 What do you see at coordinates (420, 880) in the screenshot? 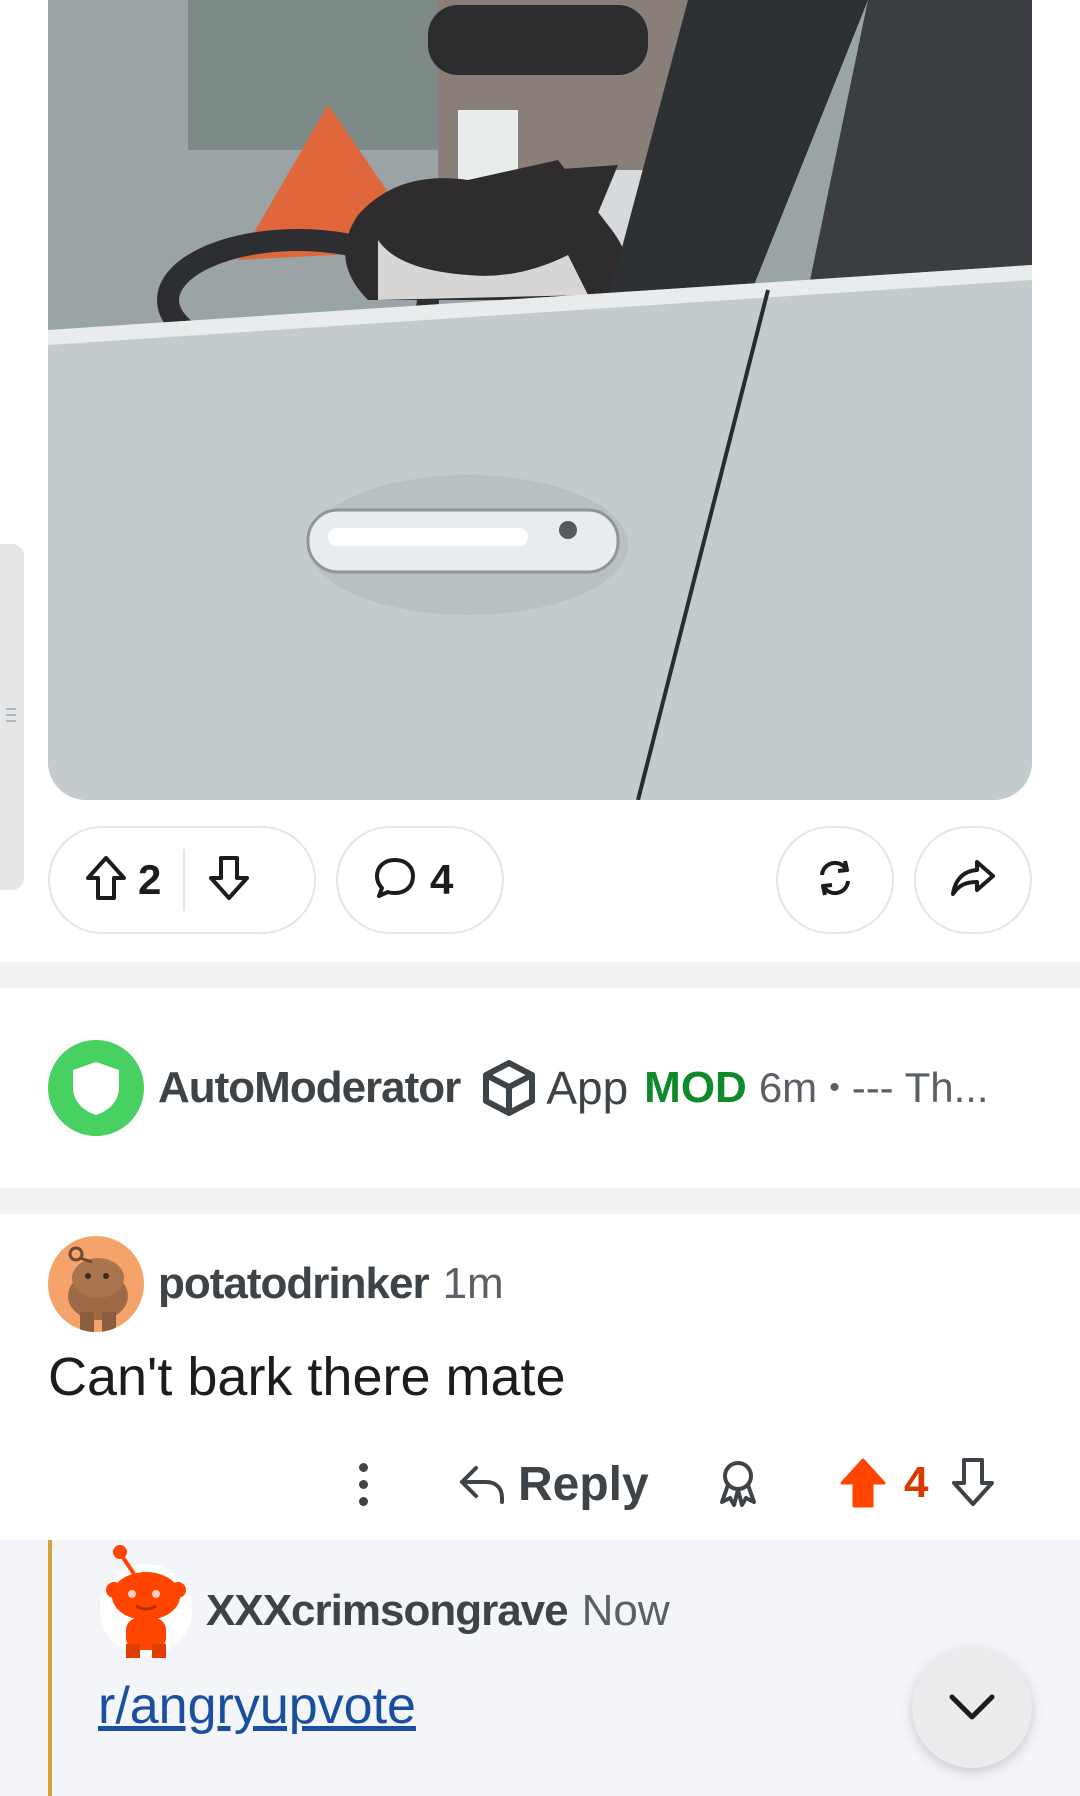
I see `comments-button: 4` at bounding box center [420, 880].